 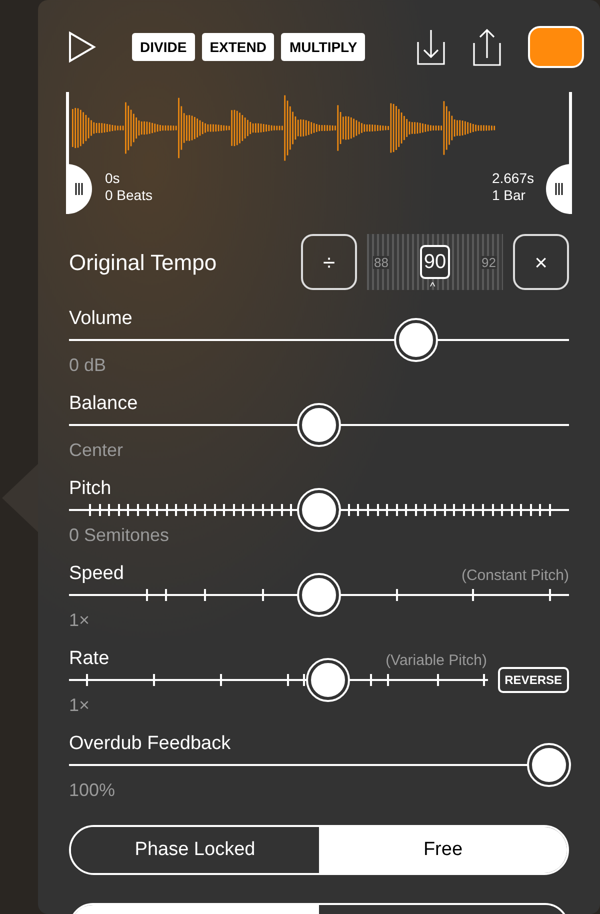 I want to click on slider-value: 0 Semitones, so click(x=119, y=535).